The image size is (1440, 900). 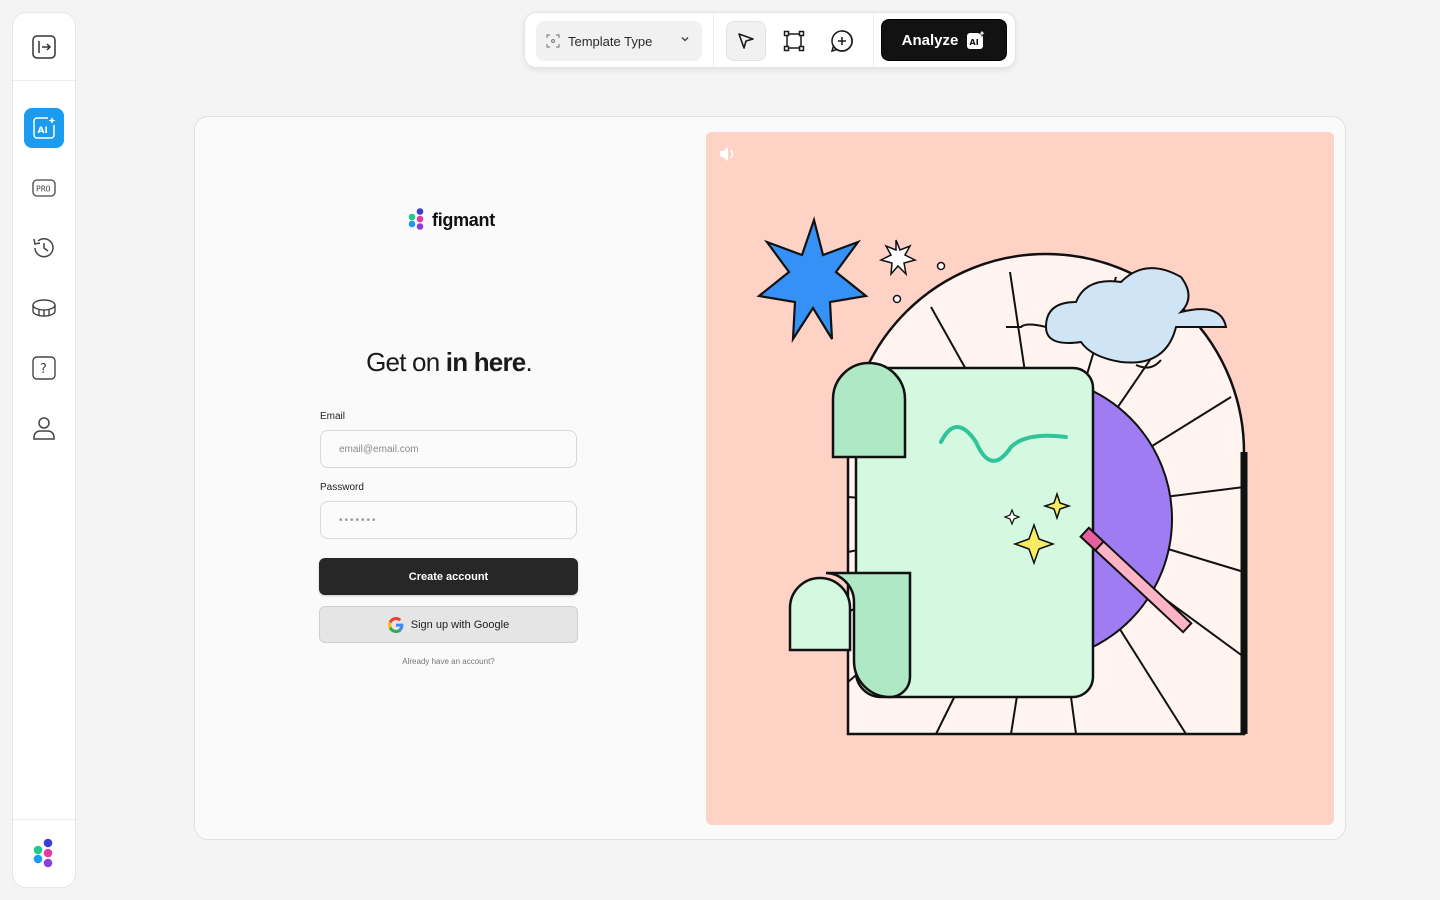 I want to click on password-mask: •••••••, so click(x=358, y=520).